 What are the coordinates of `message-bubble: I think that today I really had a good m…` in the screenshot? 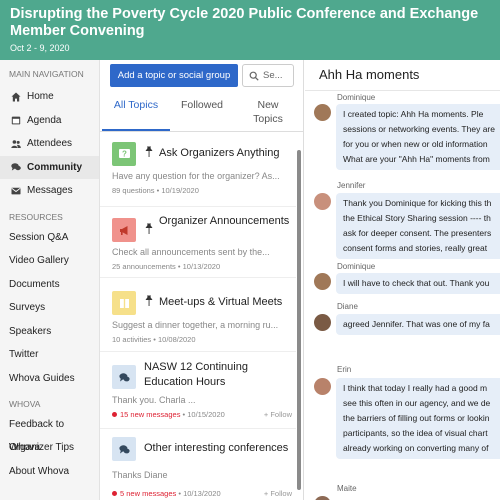 It's located at (418, 418).